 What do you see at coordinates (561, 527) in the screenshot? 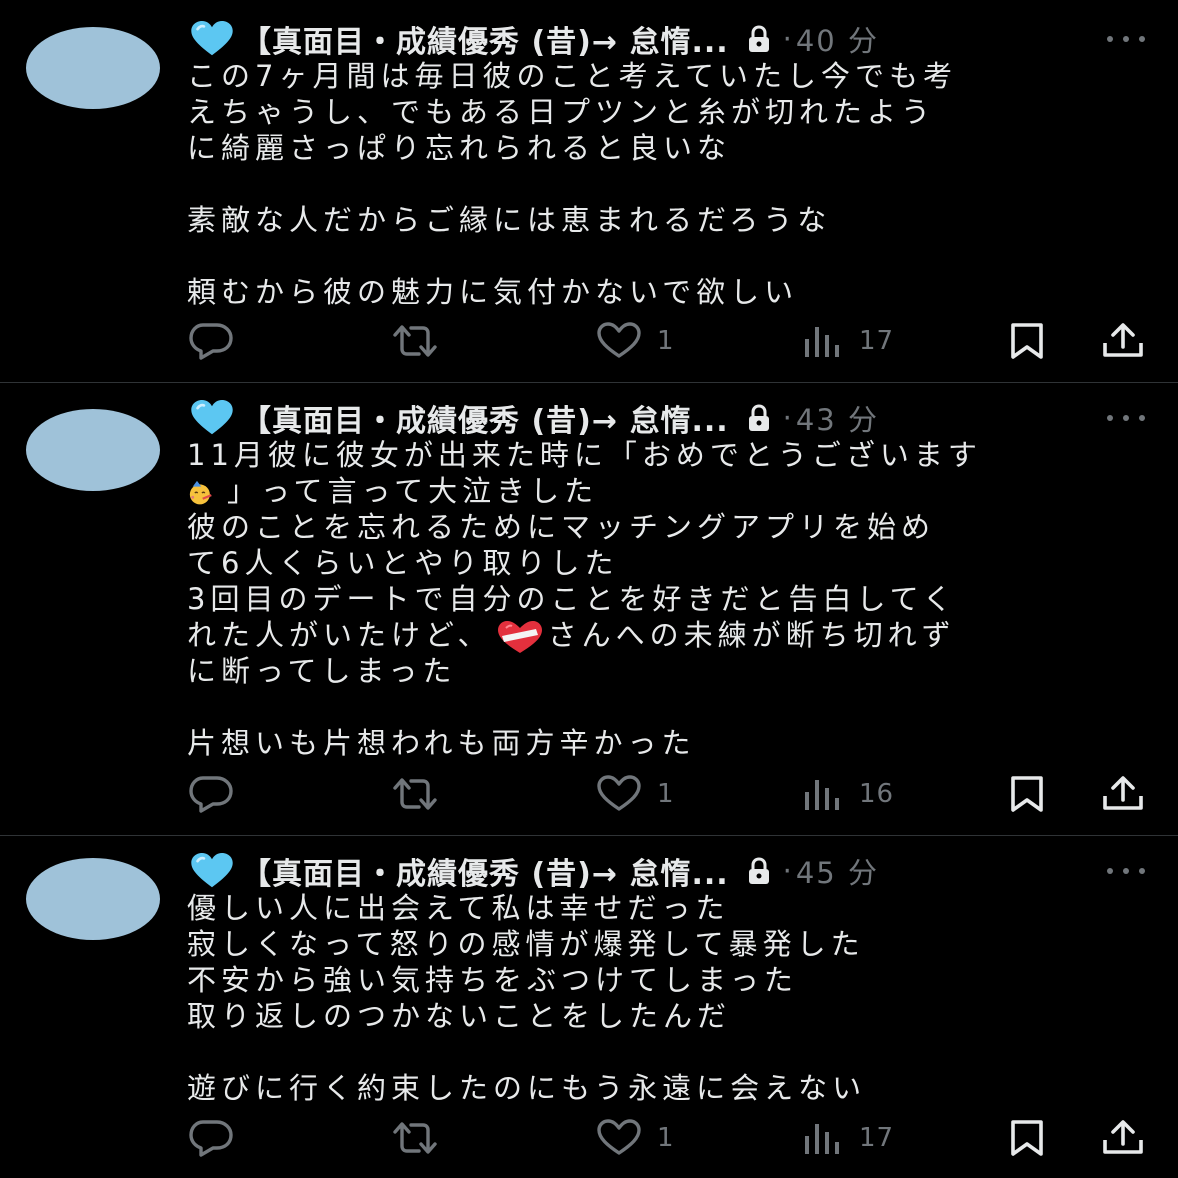
I see `tweet-text-line: 彼のことを忘れるためにマッチングアプリを始め` at bounding box center [561, 527].